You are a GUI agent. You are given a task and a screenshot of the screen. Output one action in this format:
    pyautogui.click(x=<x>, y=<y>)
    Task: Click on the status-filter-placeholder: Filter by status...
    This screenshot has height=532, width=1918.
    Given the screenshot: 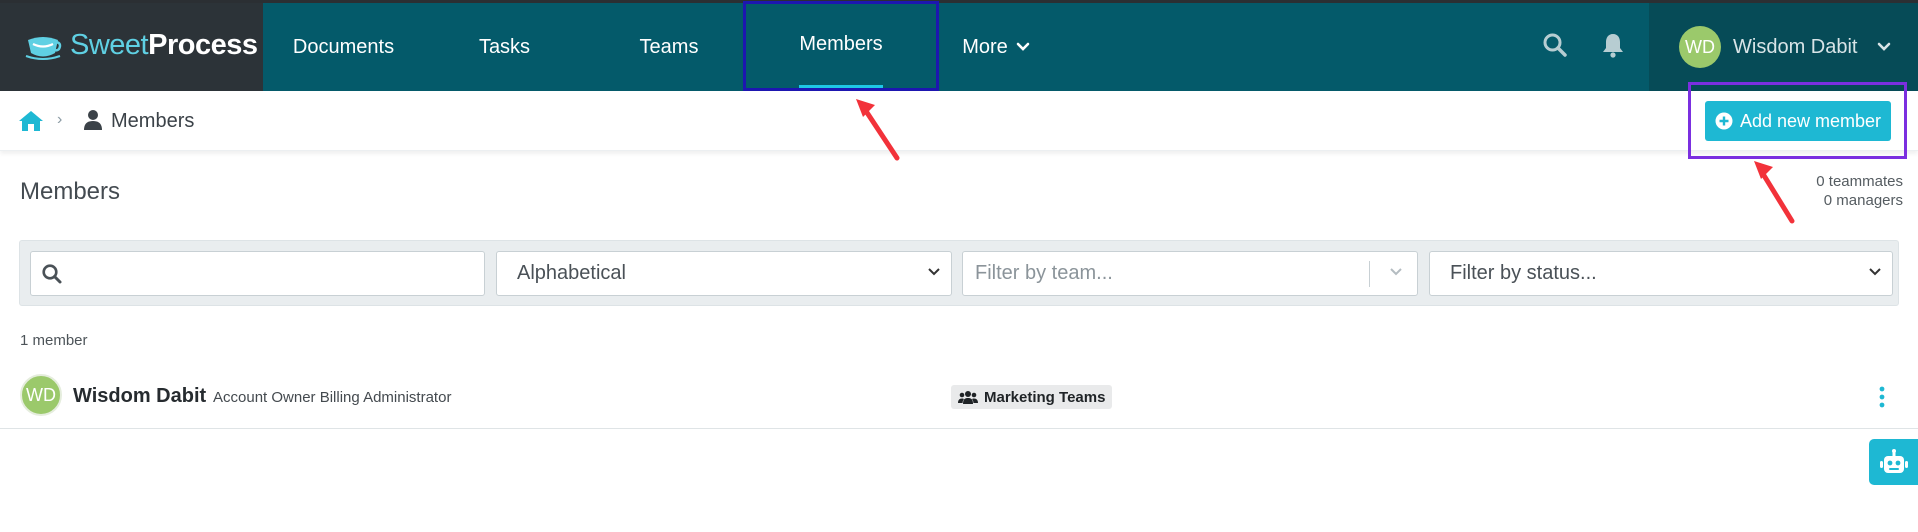 What is the action you would take?
    pyautogui.click(x=1523, y=273)
    